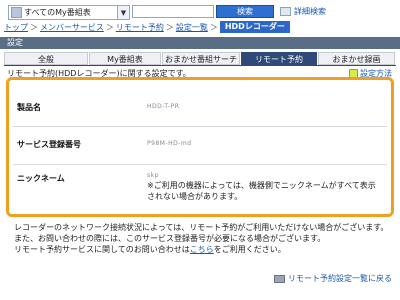  What do you see at coordinates (102, 249) in the screenshot?
I see `footer-note-line3-prefix: リモート予約サービスに関してのお問い合わせは` at bounding box center [102, 249].